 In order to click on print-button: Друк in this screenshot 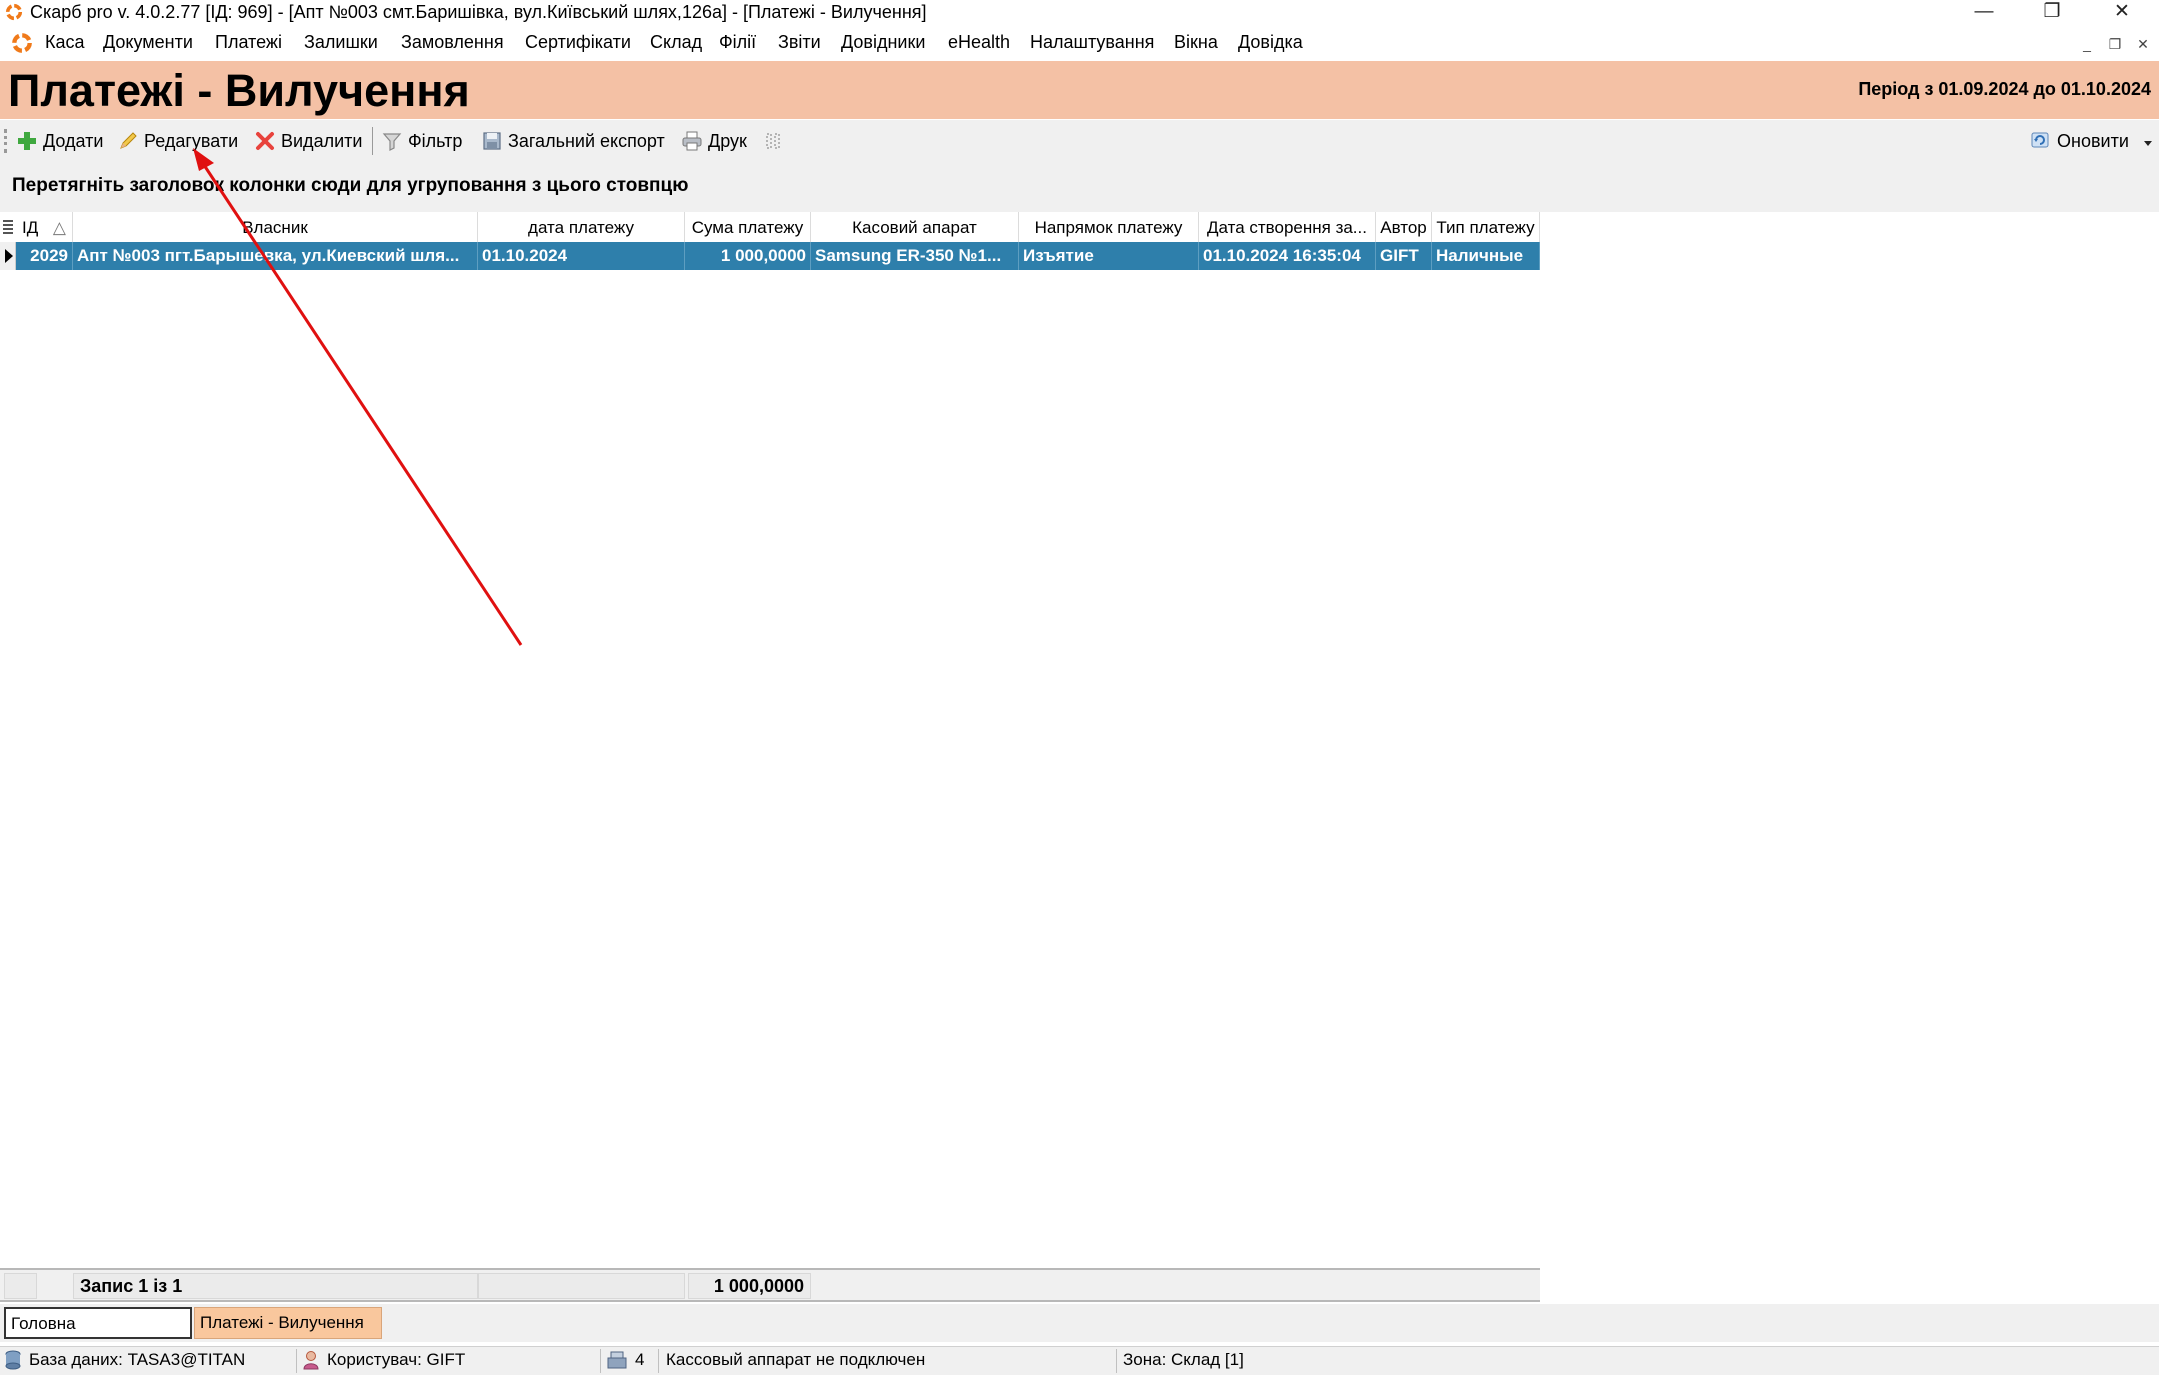, I will do `click(714, 141)`.